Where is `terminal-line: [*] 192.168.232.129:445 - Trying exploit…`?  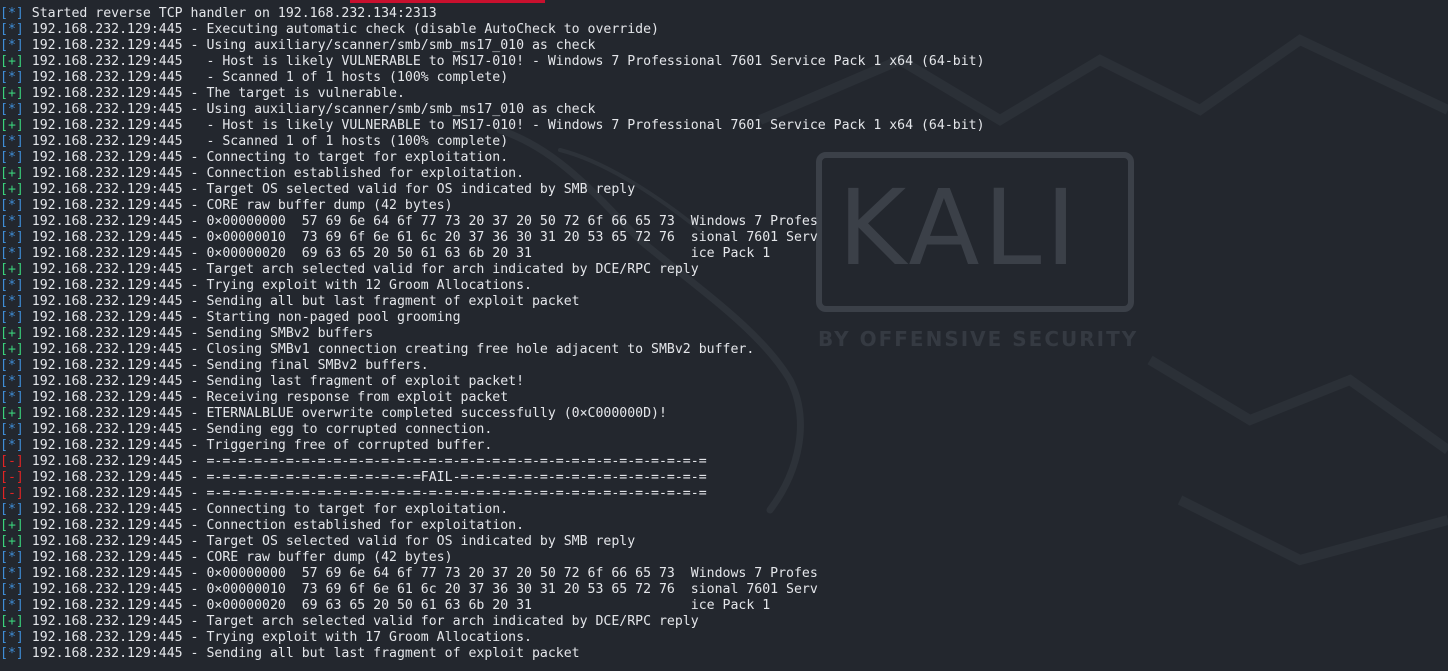
terminal-line: [*] 192.168.232.129:445 - Trying exploit… is located at coordinates (492, 638).